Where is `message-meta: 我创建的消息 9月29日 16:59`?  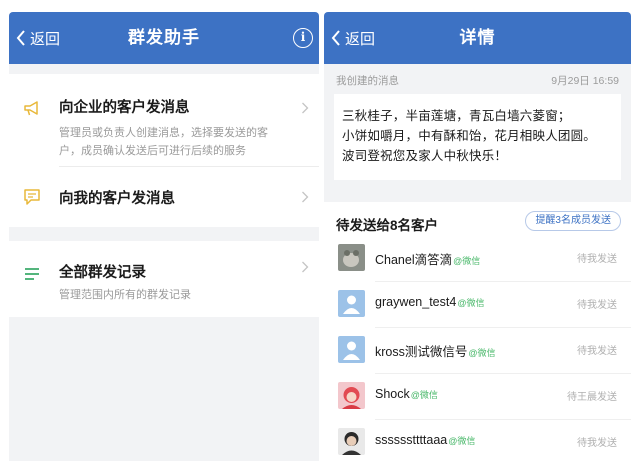 message-meta: 我创建的消息 9月29日 16:59 is located at coordinates (477, 79).